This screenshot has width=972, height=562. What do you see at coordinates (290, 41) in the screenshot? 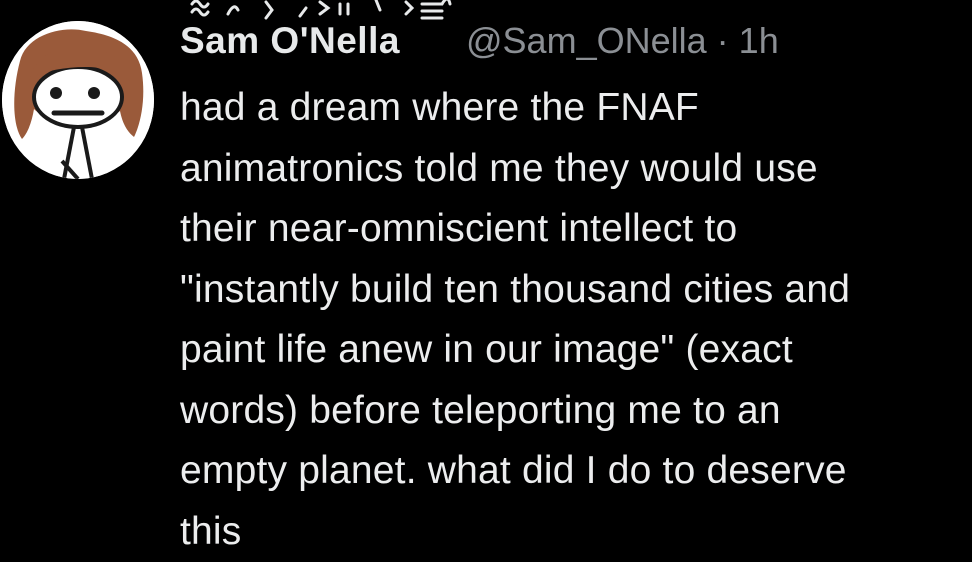
I see `author-display-name: Sam O'Nella` at bounding box center [290, 41].